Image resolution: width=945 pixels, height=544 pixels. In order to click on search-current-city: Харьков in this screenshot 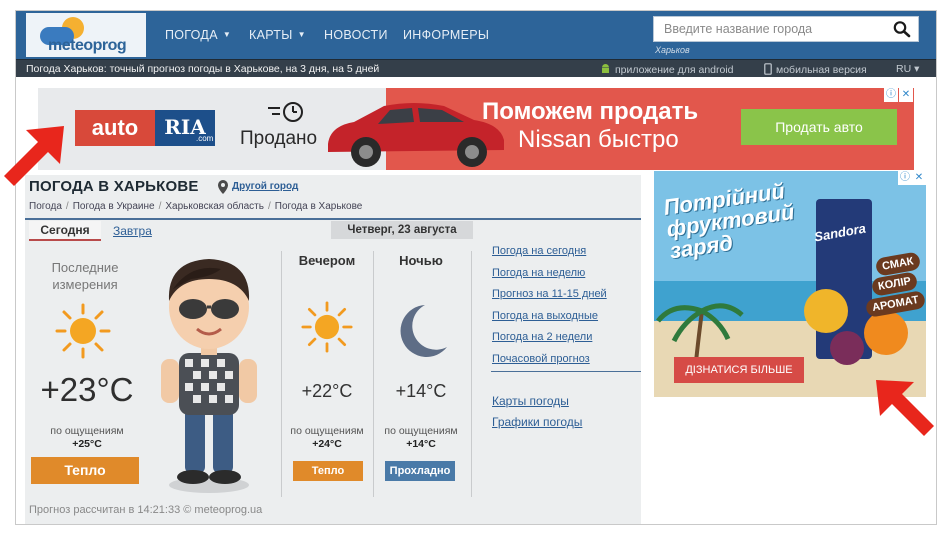, I will do `click(672, 50)`.